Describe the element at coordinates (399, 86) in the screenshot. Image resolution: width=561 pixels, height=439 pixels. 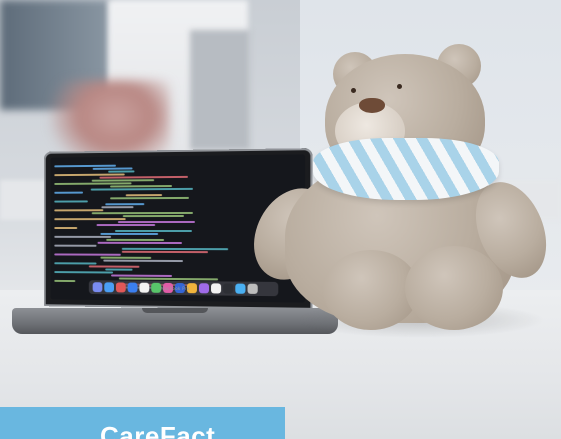
I see `bear-right-eye` at that location.